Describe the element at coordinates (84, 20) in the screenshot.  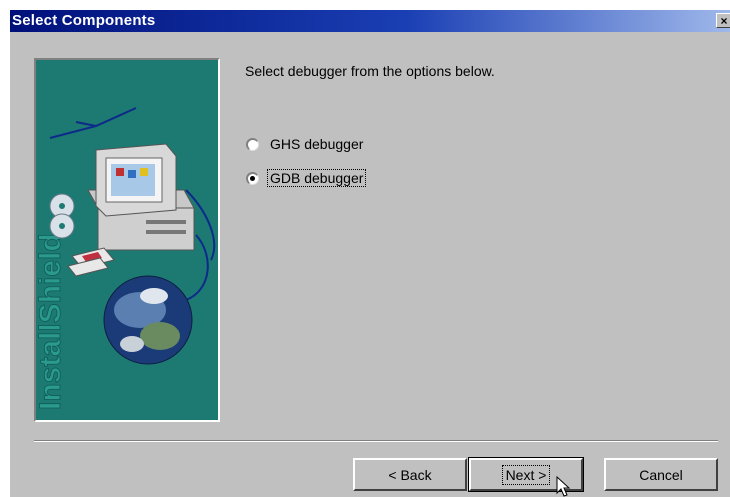
I see `window-title: Select Components` at that location.